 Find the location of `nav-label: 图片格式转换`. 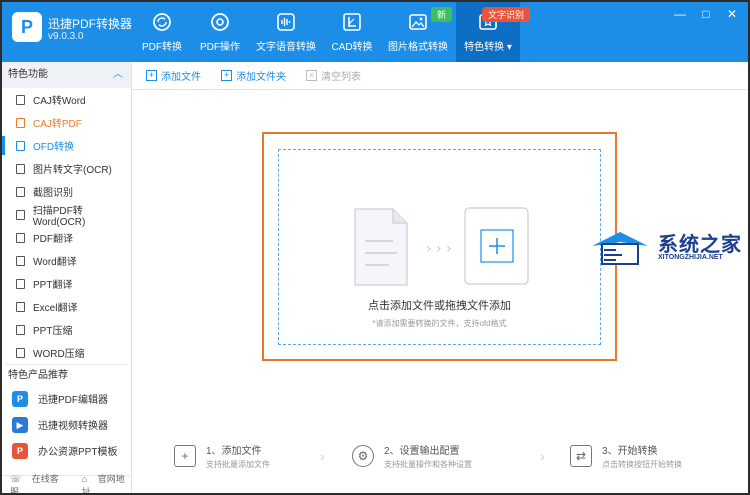

nav-label: 图片格式转换 is located at coordinates (418, 47).